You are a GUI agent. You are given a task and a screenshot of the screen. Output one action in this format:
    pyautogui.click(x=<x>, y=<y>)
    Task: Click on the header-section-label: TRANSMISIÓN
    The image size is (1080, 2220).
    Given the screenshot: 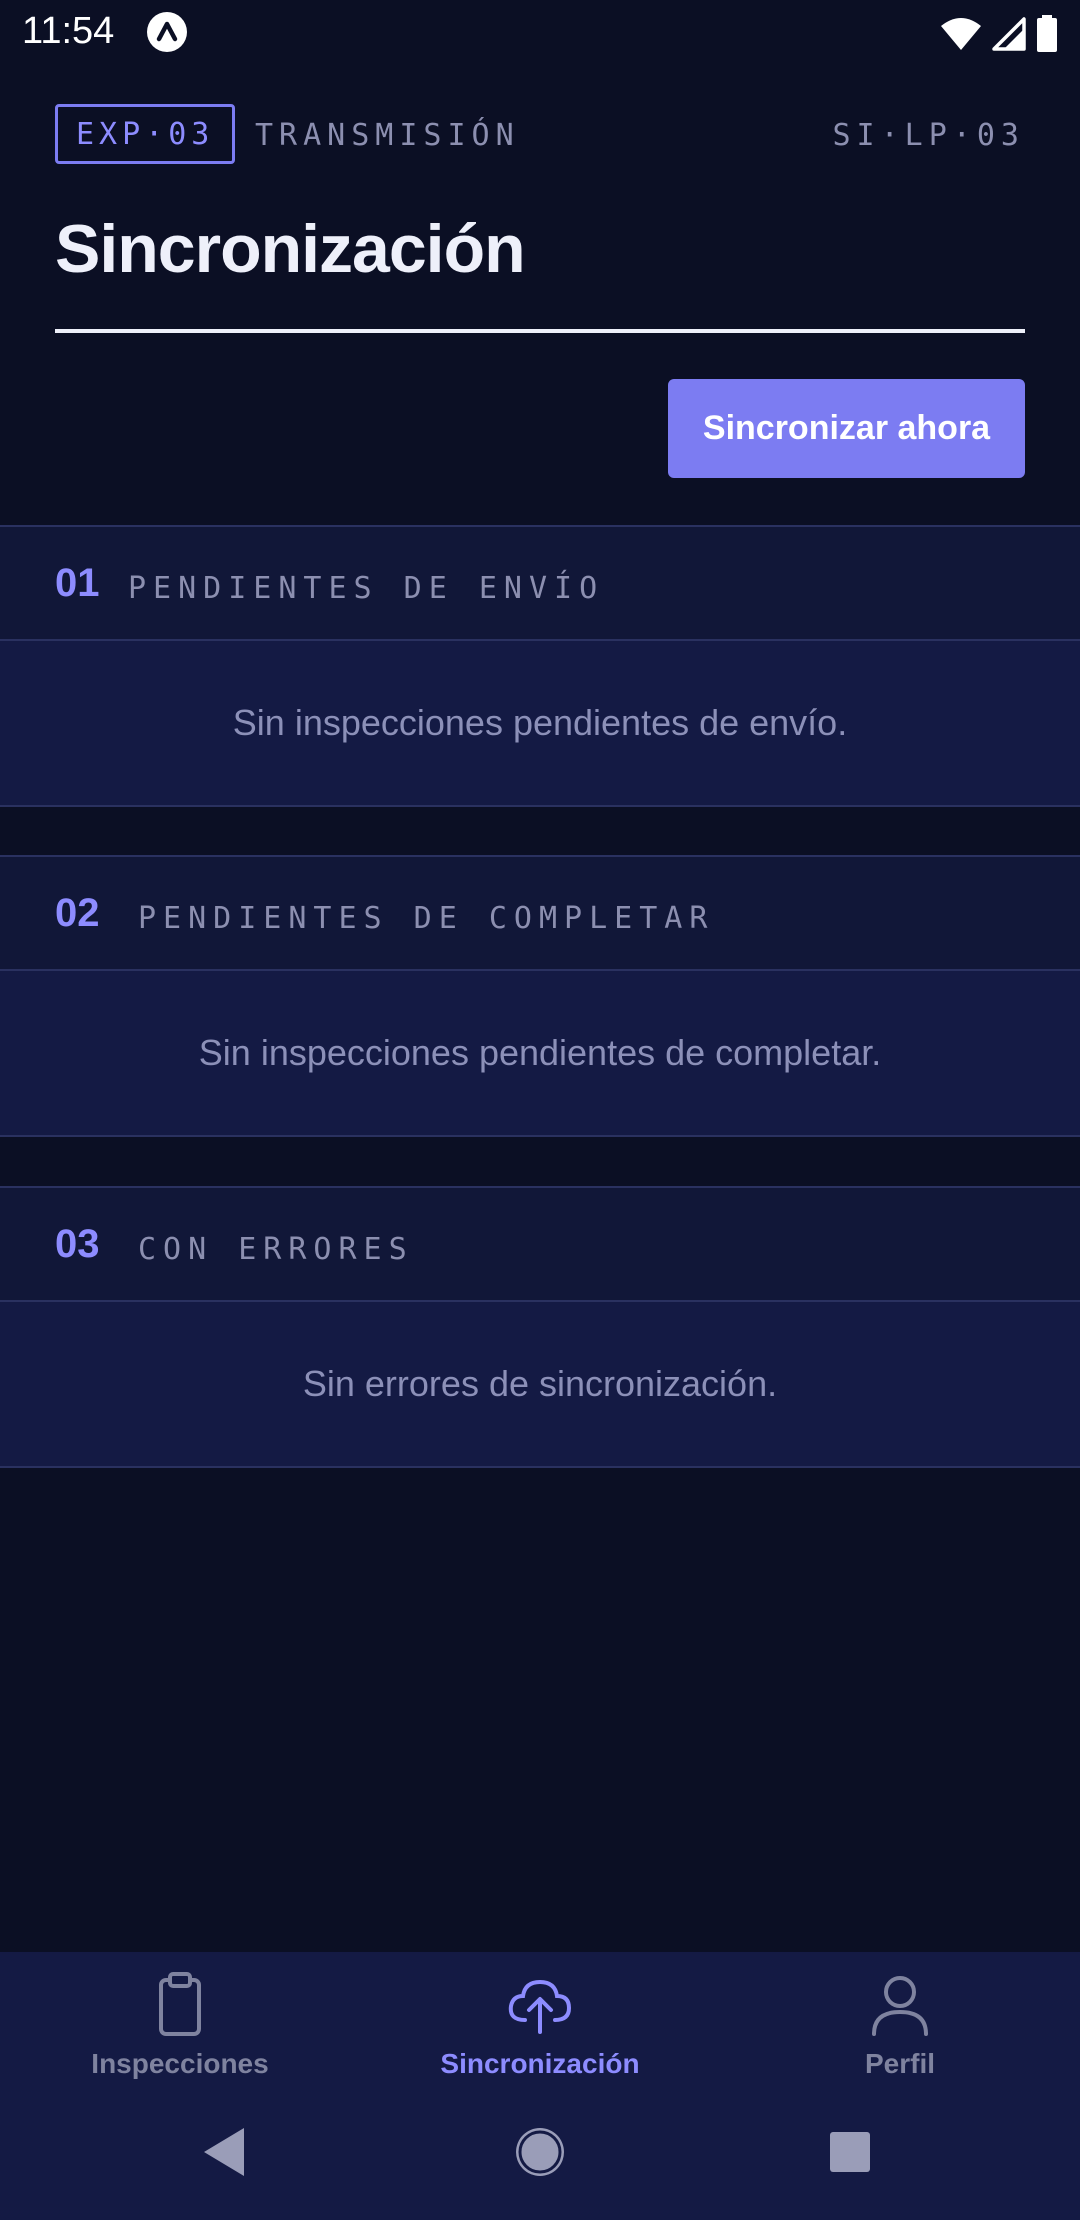 What is the action you would take?
    pyautogui.click(x=387, y=135)
    